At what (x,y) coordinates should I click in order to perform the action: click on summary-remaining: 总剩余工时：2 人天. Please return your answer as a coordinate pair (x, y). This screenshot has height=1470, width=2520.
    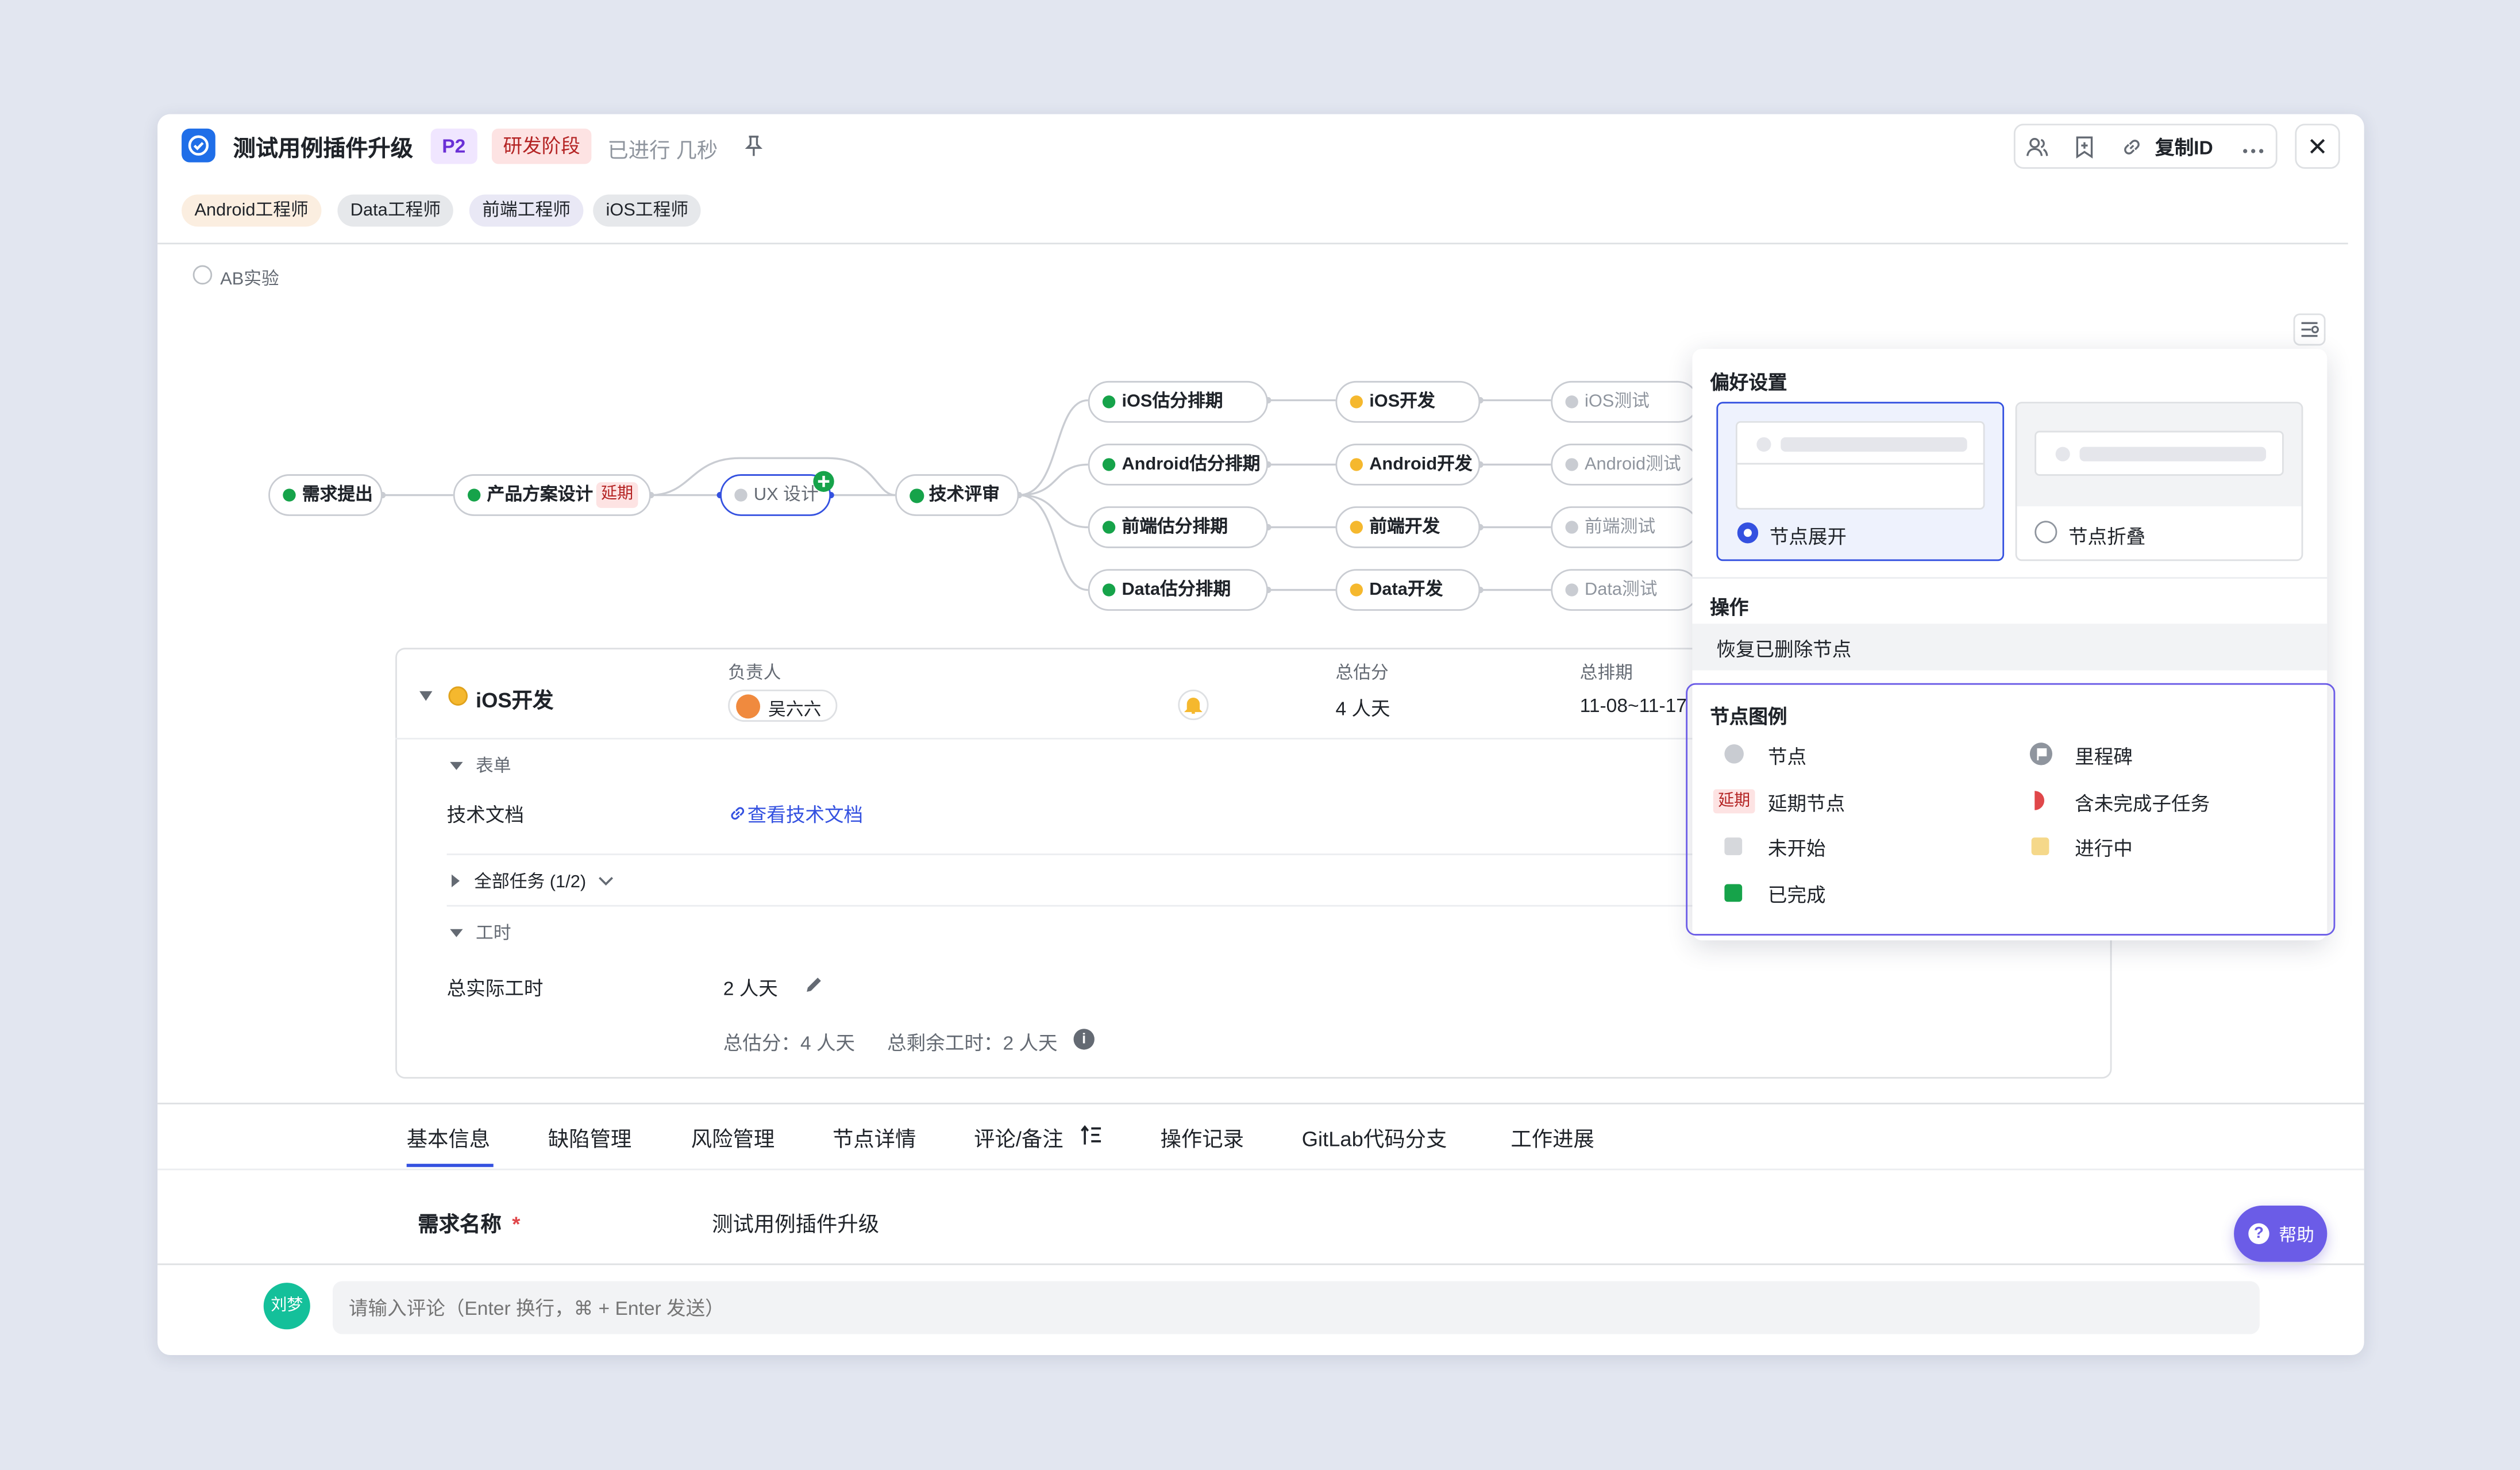
    Looking at the image, I should click on (972, 1043).